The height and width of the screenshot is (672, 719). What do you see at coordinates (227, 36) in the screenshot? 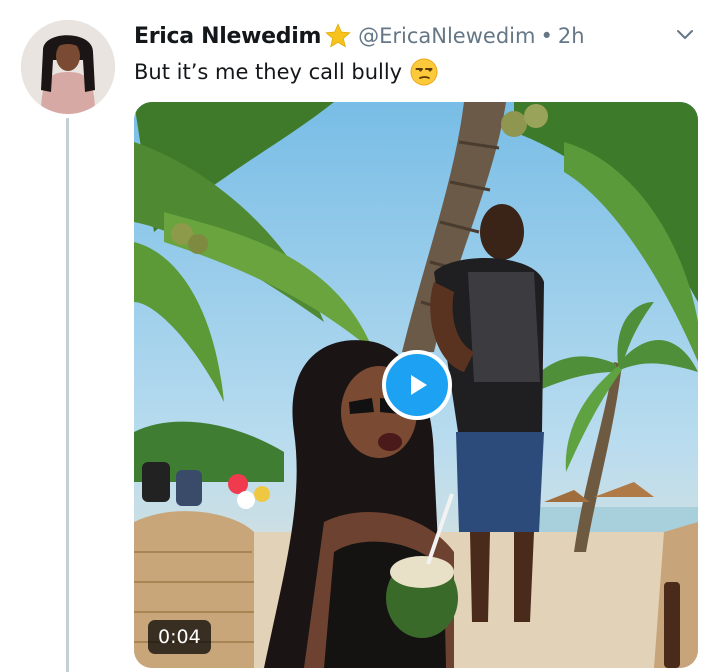
I see `author-name: Erica Nlewedim` at bounding box center [227, 36].